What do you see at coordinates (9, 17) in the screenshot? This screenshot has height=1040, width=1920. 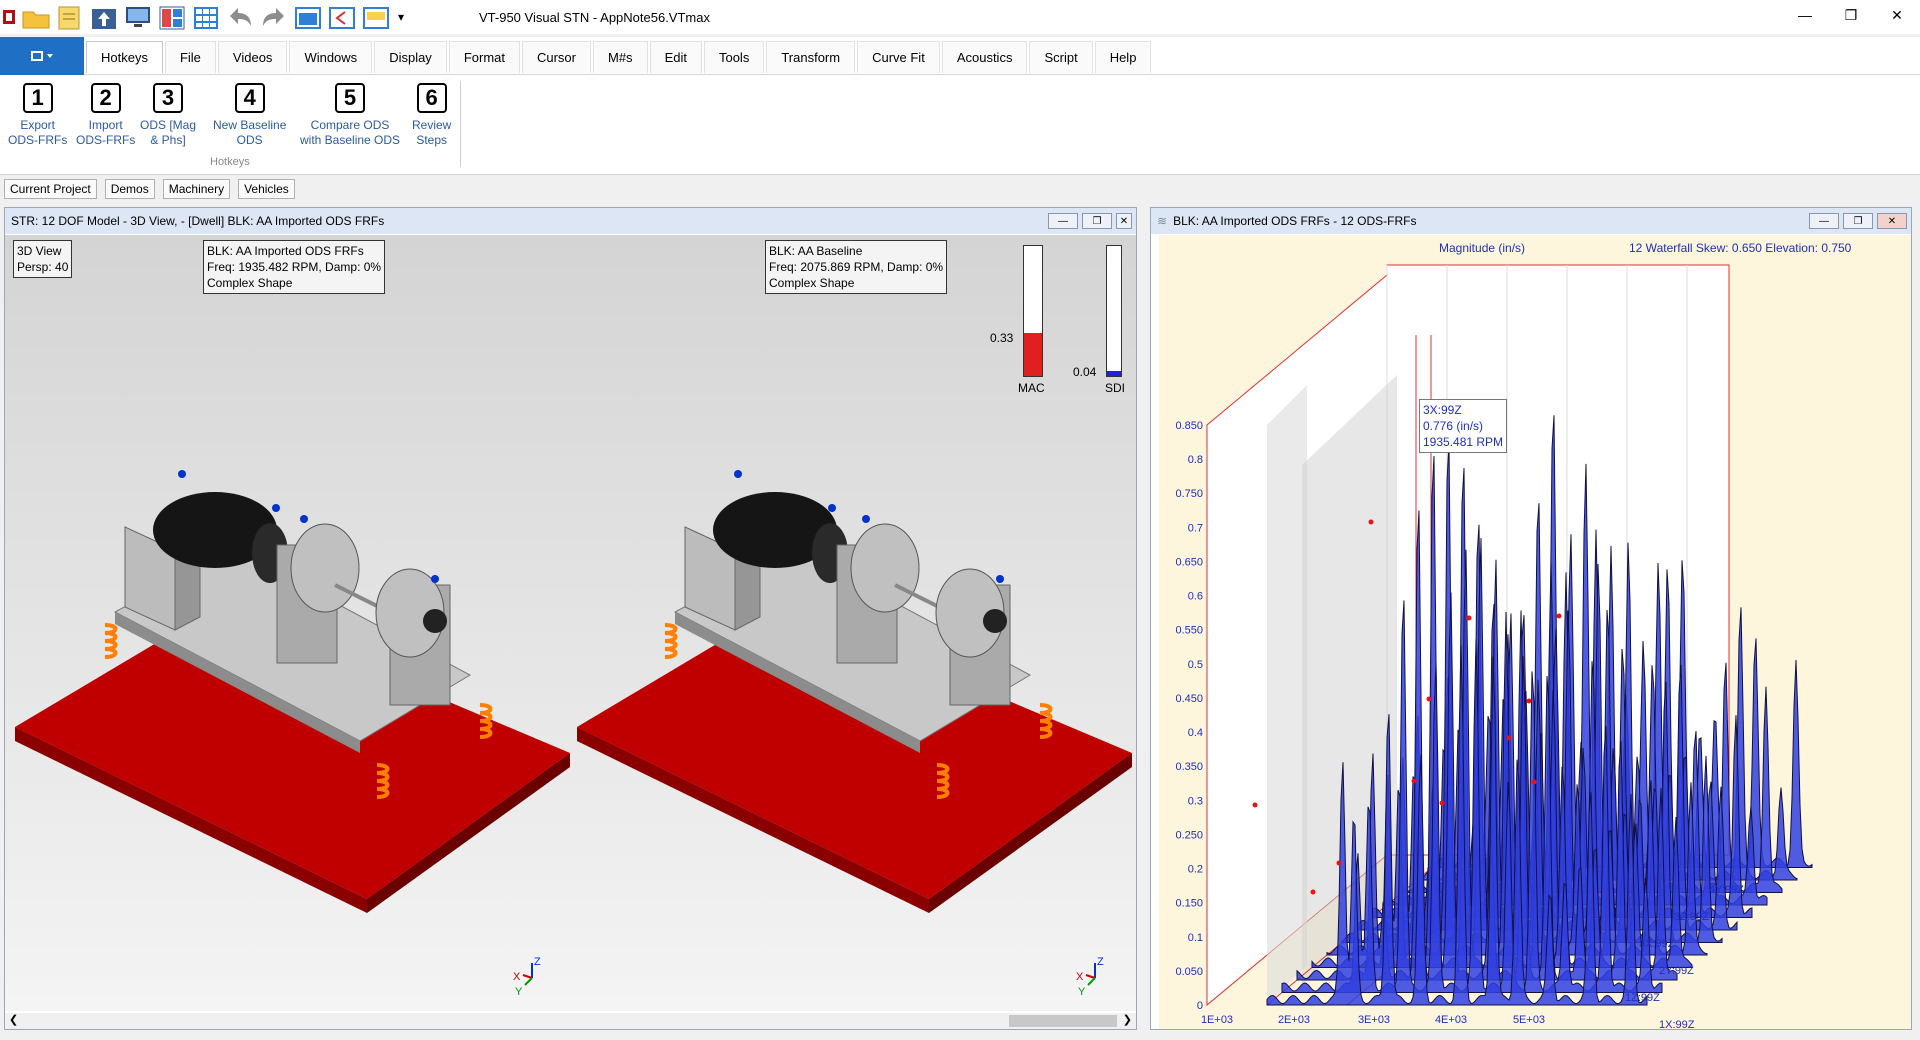 I see `app-logo-icon` at bounding box center [9, 17].